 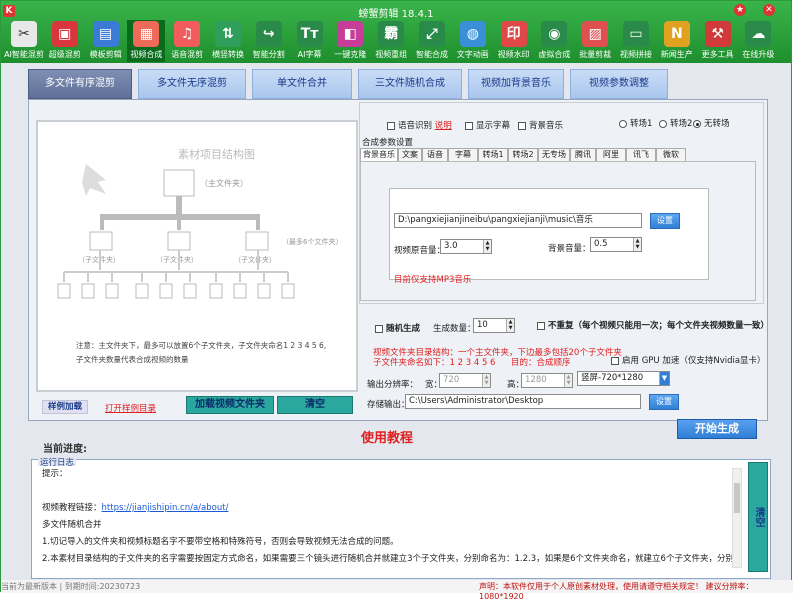 I want to click on tab-5: 视频参数调整, so click(x=619, y=84).